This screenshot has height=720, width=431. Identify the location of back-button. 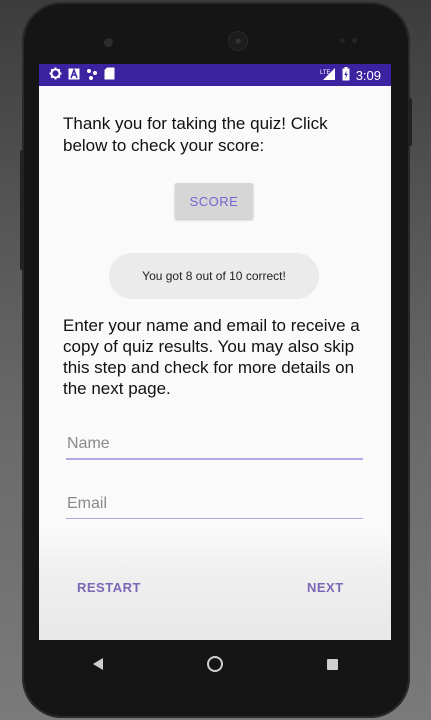
(98, 664).